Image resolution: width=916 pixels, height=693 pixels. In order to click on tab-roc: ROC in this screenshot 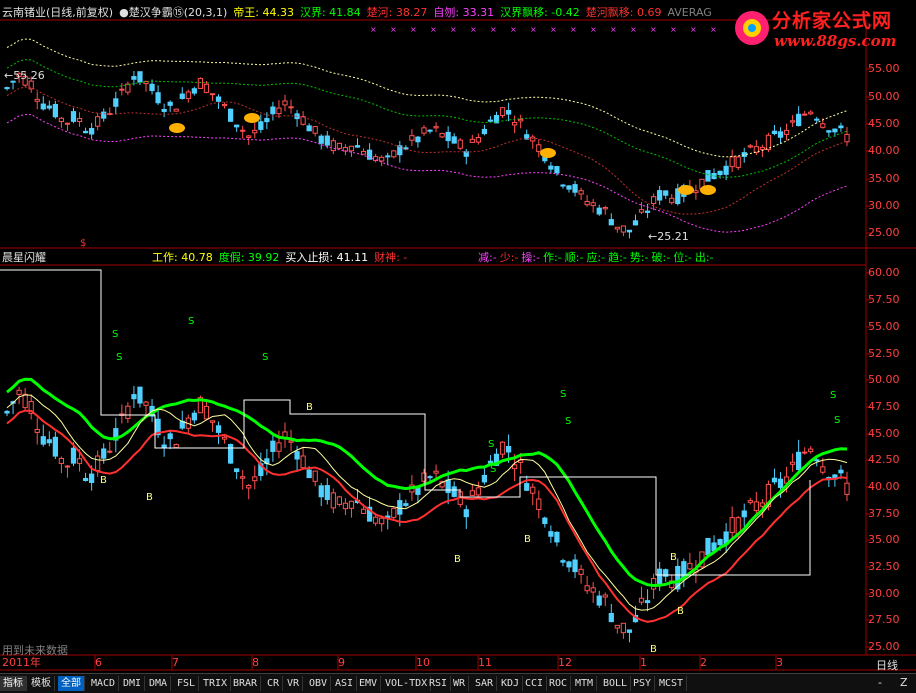, I will do `click(559, 683)`.